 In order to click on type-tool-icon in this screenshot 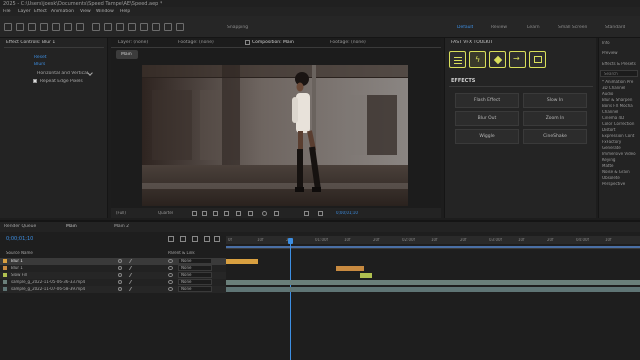, I will do `click(120, 27)`.